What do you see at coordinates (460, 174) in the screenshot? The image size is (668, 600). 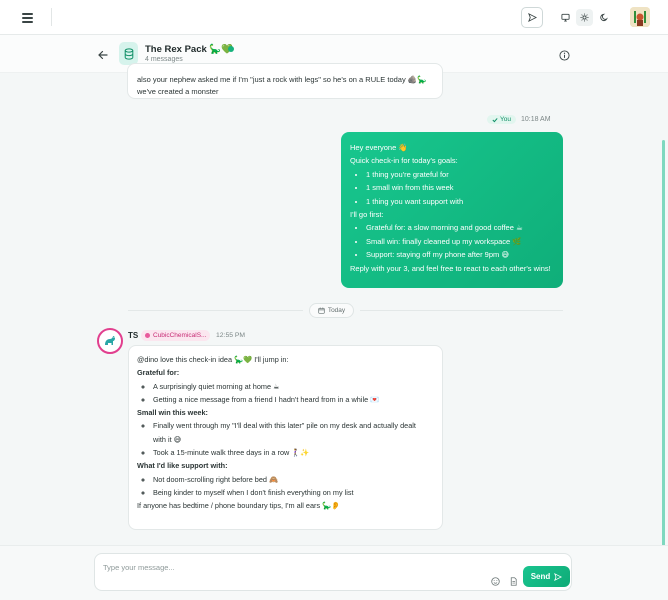 I see `list-item: 1 thing you're grateful for` at bounding box center [460, 174].